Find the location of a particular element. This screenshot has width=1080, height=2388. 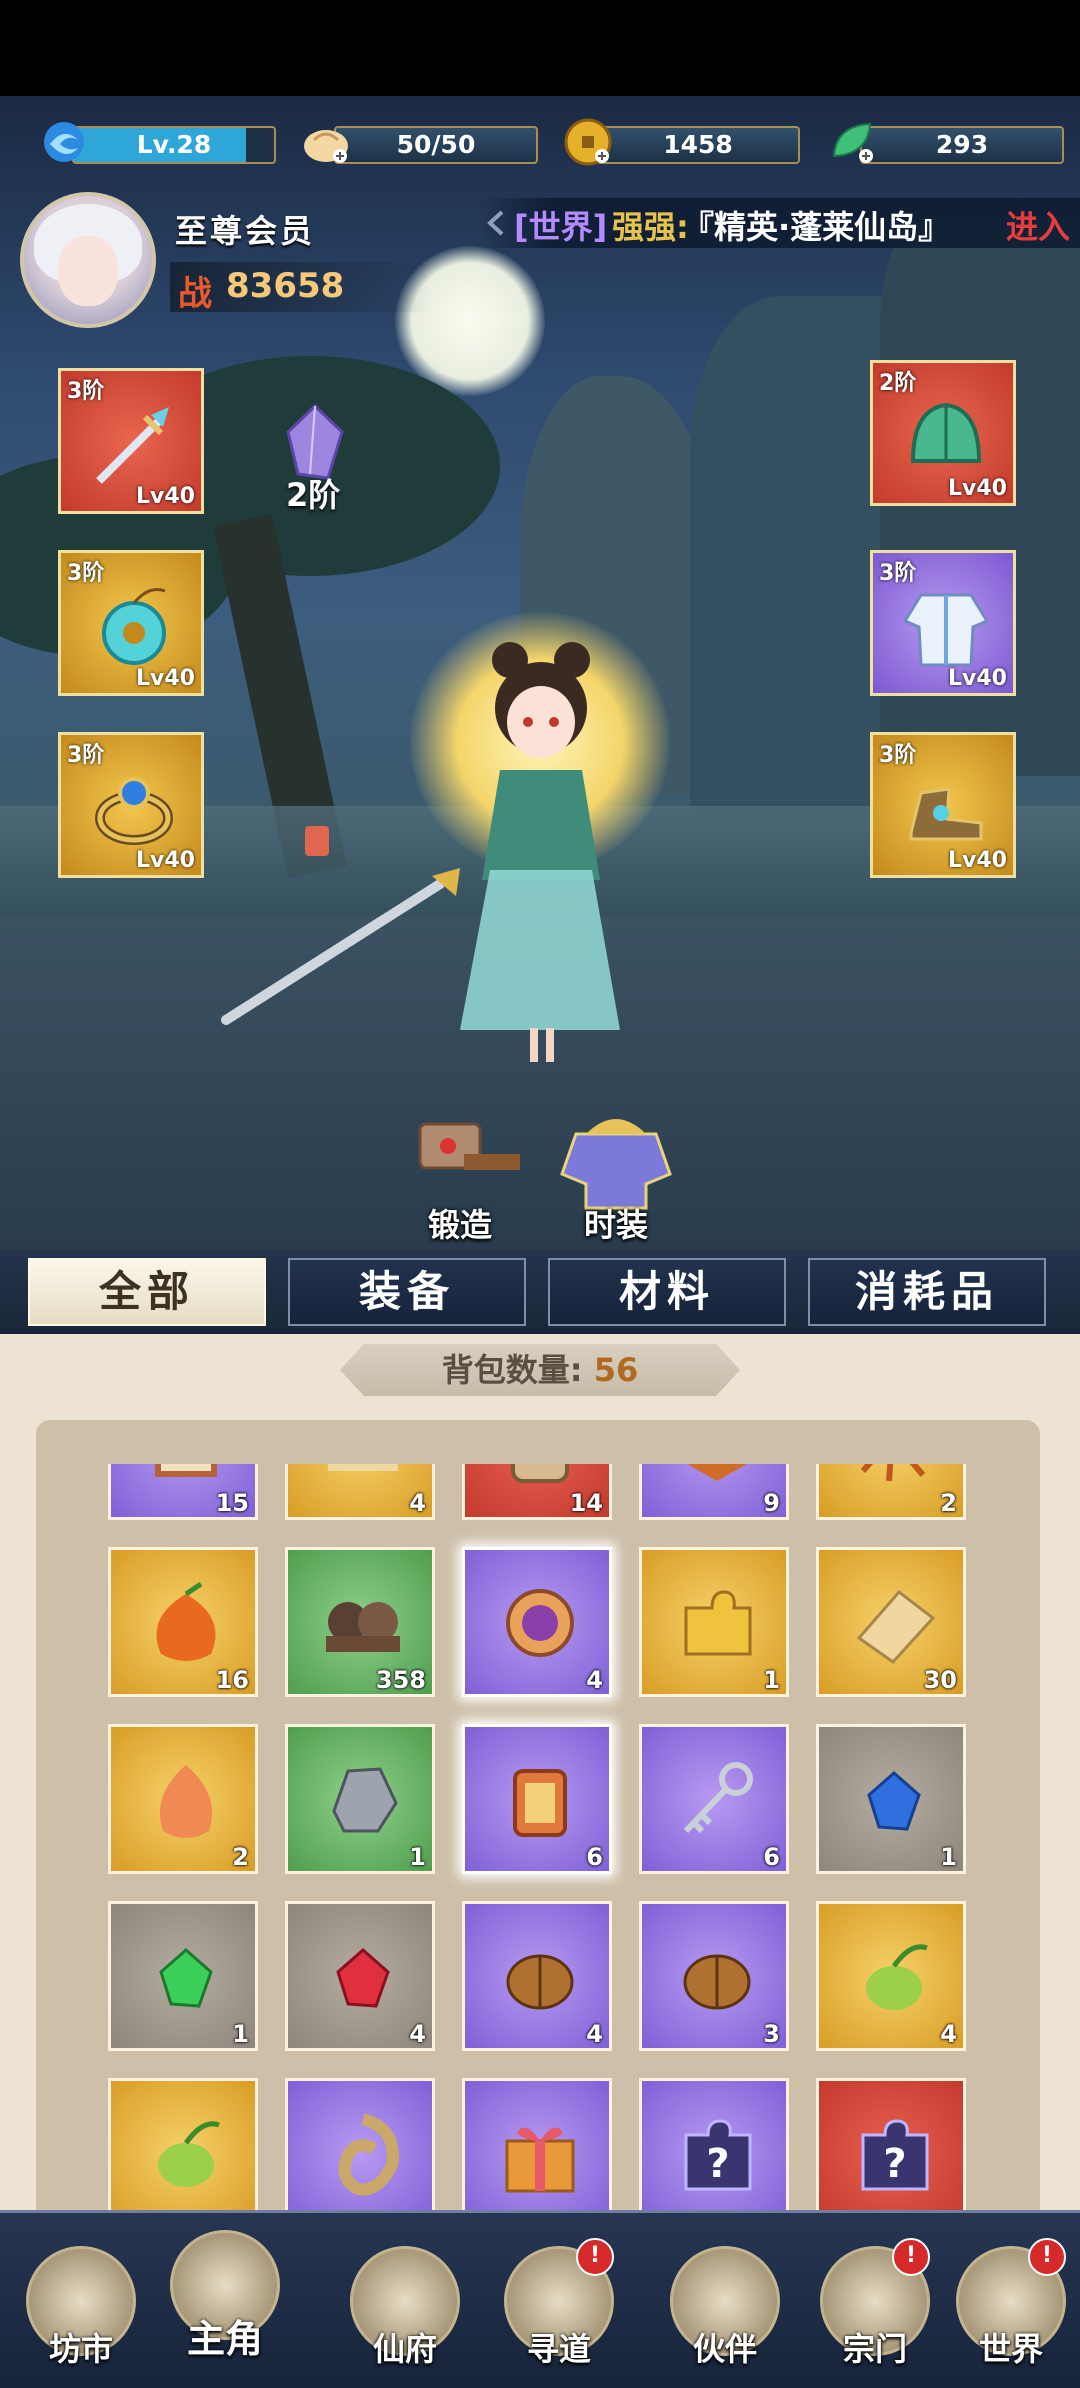

bag-item-slot: 14 is located at coordinates (537, 1492).